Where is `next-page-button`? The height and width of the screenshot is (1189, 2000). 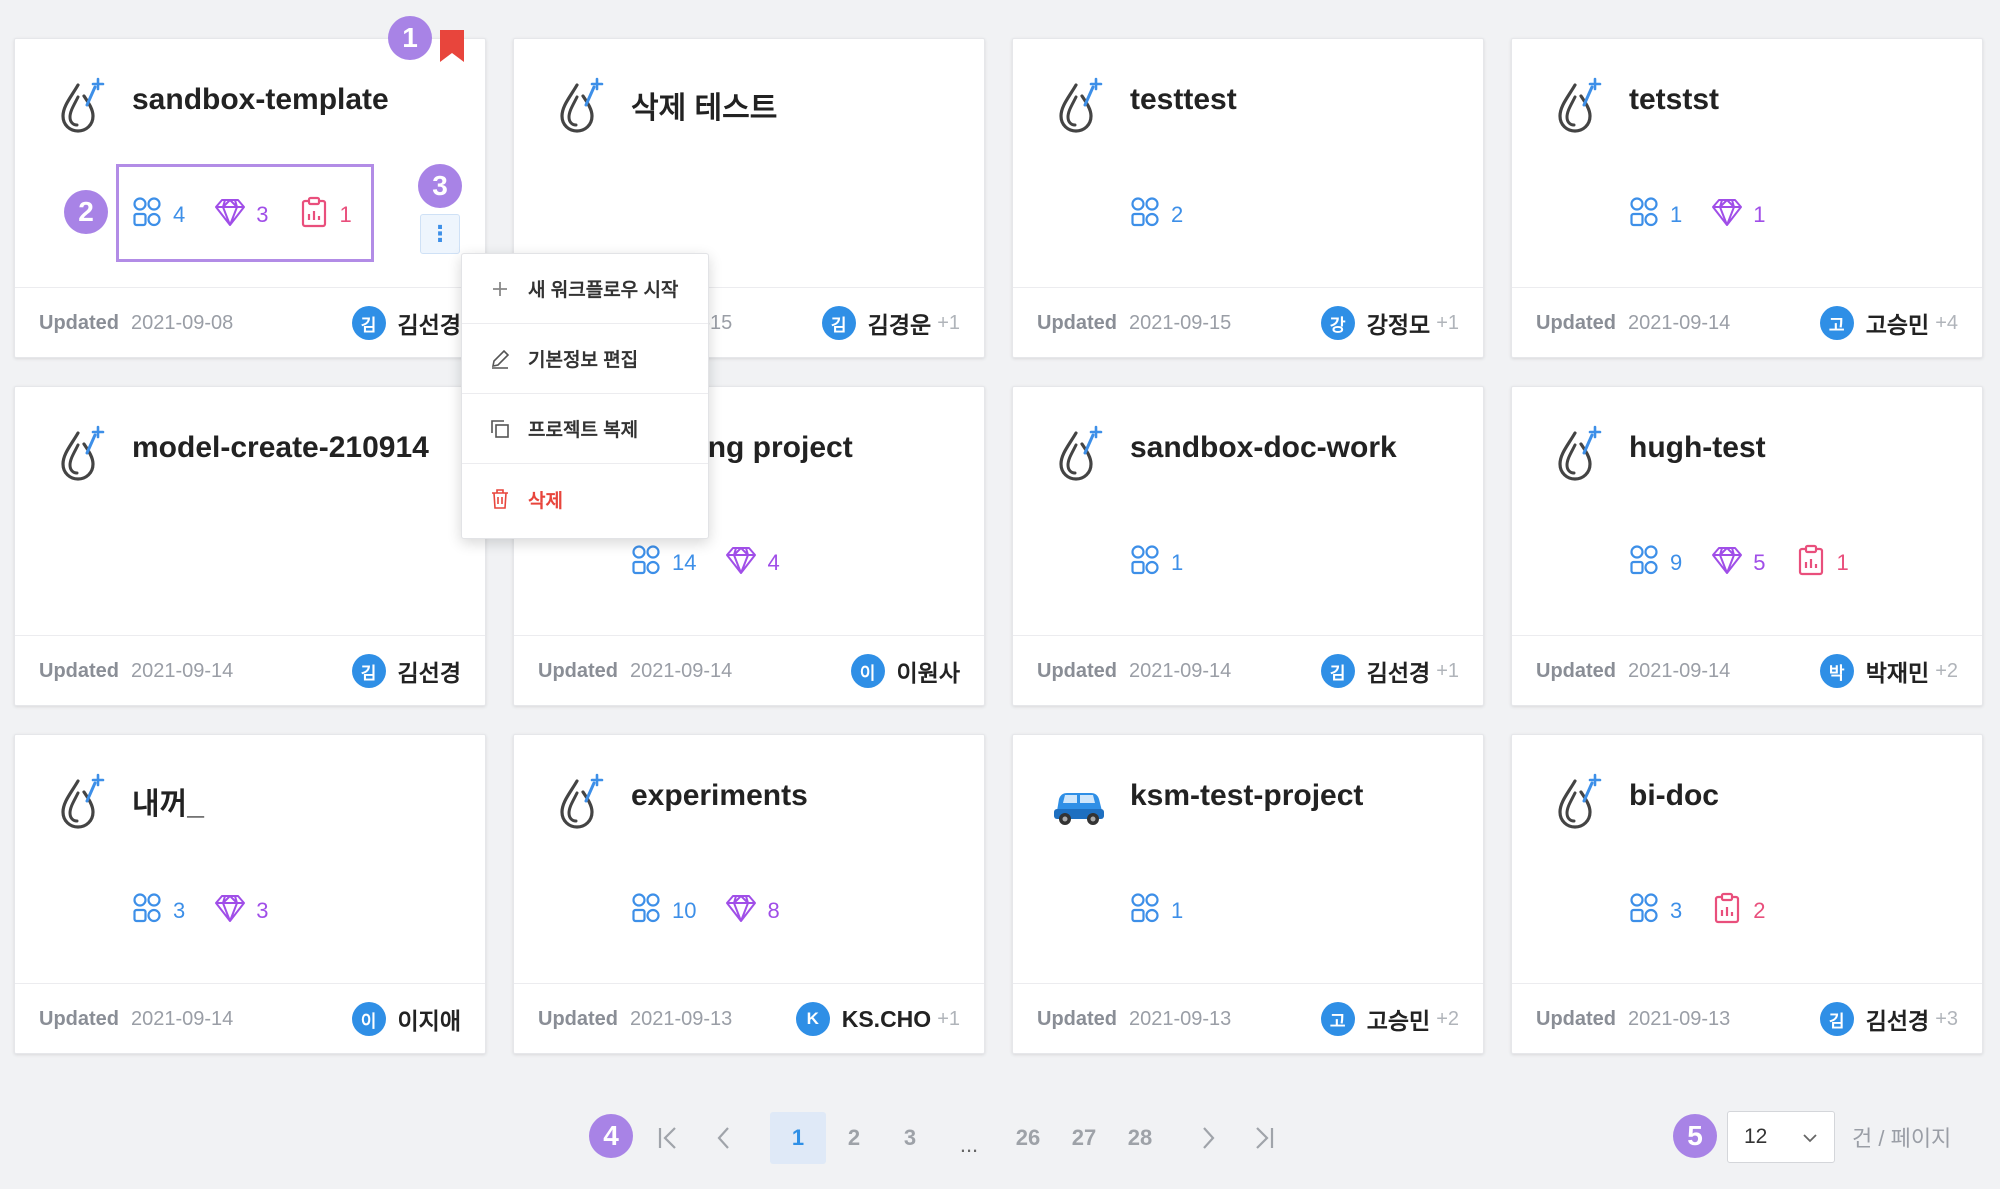
next-page-button is located at coordinates (1208, 1138).